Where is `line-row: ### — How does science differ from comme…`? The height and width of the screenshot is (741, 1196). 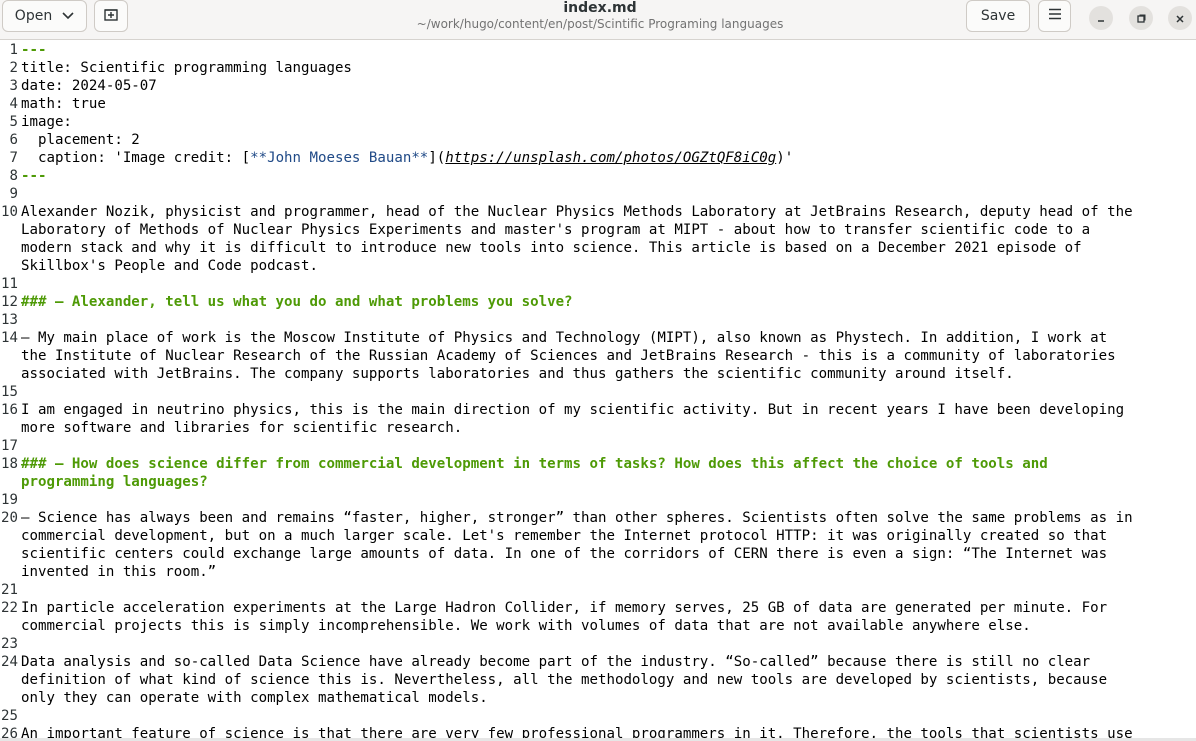
line-row: ### — How does science differ from comme… is located at coordinates (534, 464).